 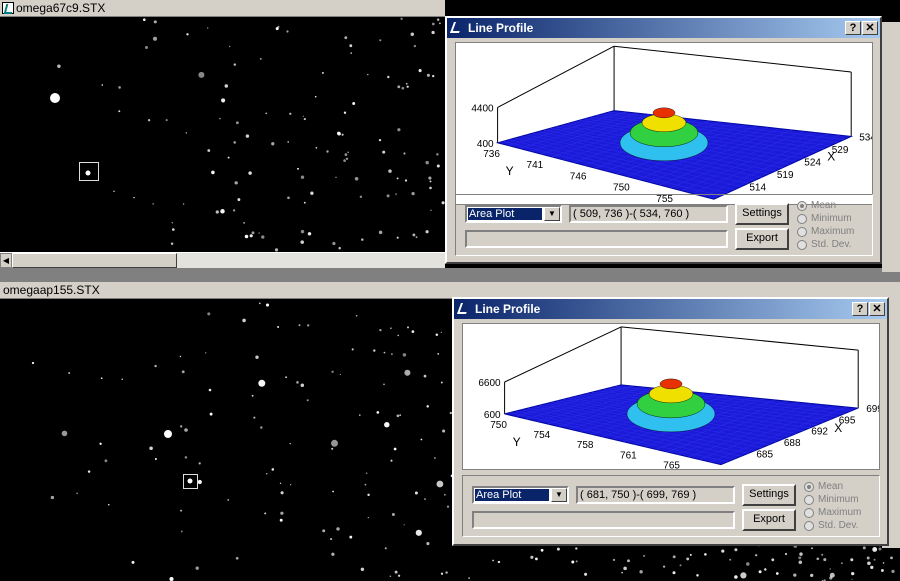 I want to click on scroll-track, so click(x=311, y=260).